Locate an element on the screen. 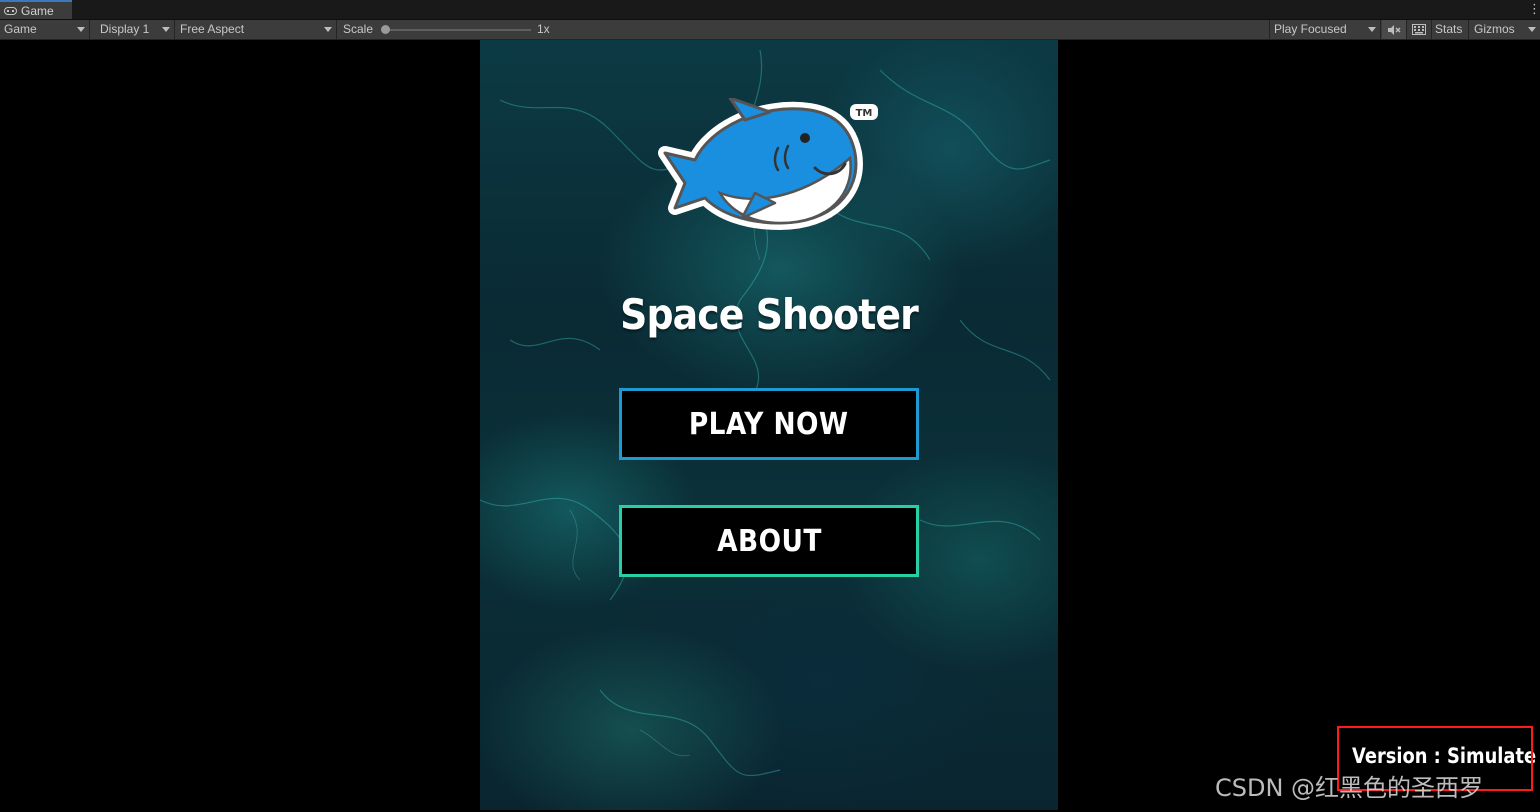  mode-dropdown-label: Game is located at coordinates (20, 29).